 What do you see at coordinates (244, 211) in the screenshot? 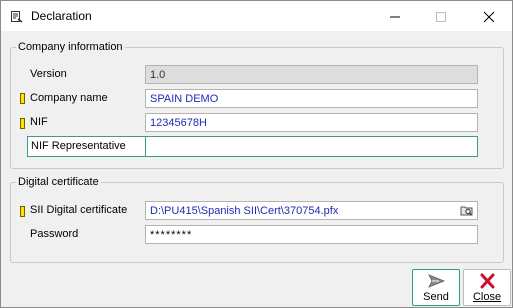
I see `sii-certificate-path: D:\PU415\Spanish SII\Cert\370754.pfx` at bounding box center [244, 211].